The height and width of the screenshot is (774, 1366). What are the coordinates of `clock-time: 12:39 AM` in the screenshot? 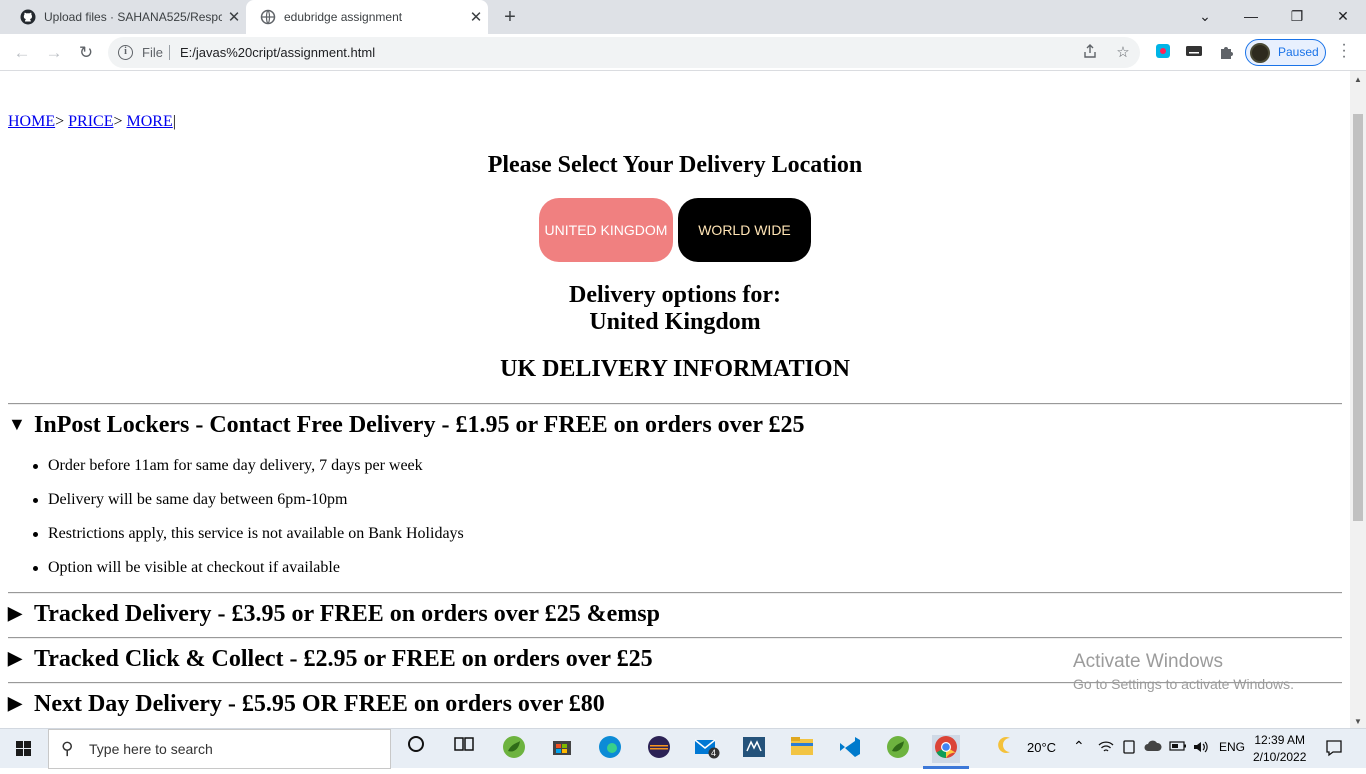 It's located at (1280, 740).